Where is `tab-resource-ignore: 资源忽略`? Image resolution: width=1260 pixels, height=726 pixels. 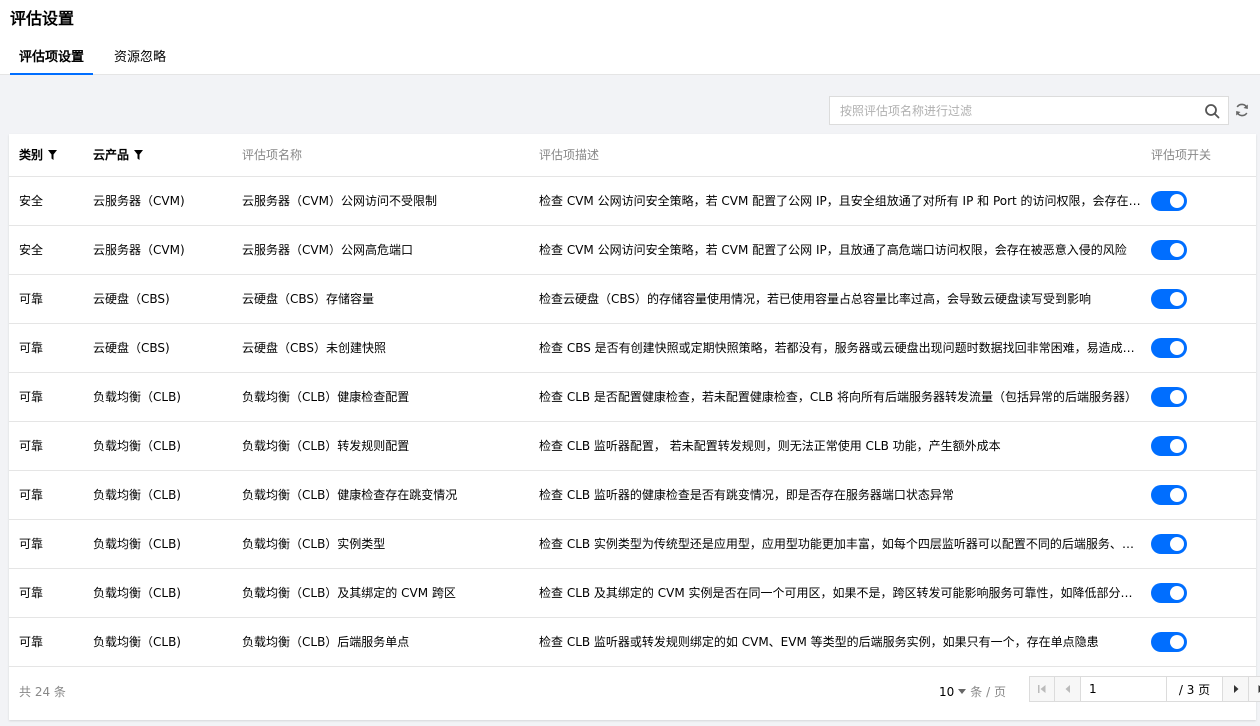
tab-resource-ignore: 资源忽略 is located at coordinates (140, 61).